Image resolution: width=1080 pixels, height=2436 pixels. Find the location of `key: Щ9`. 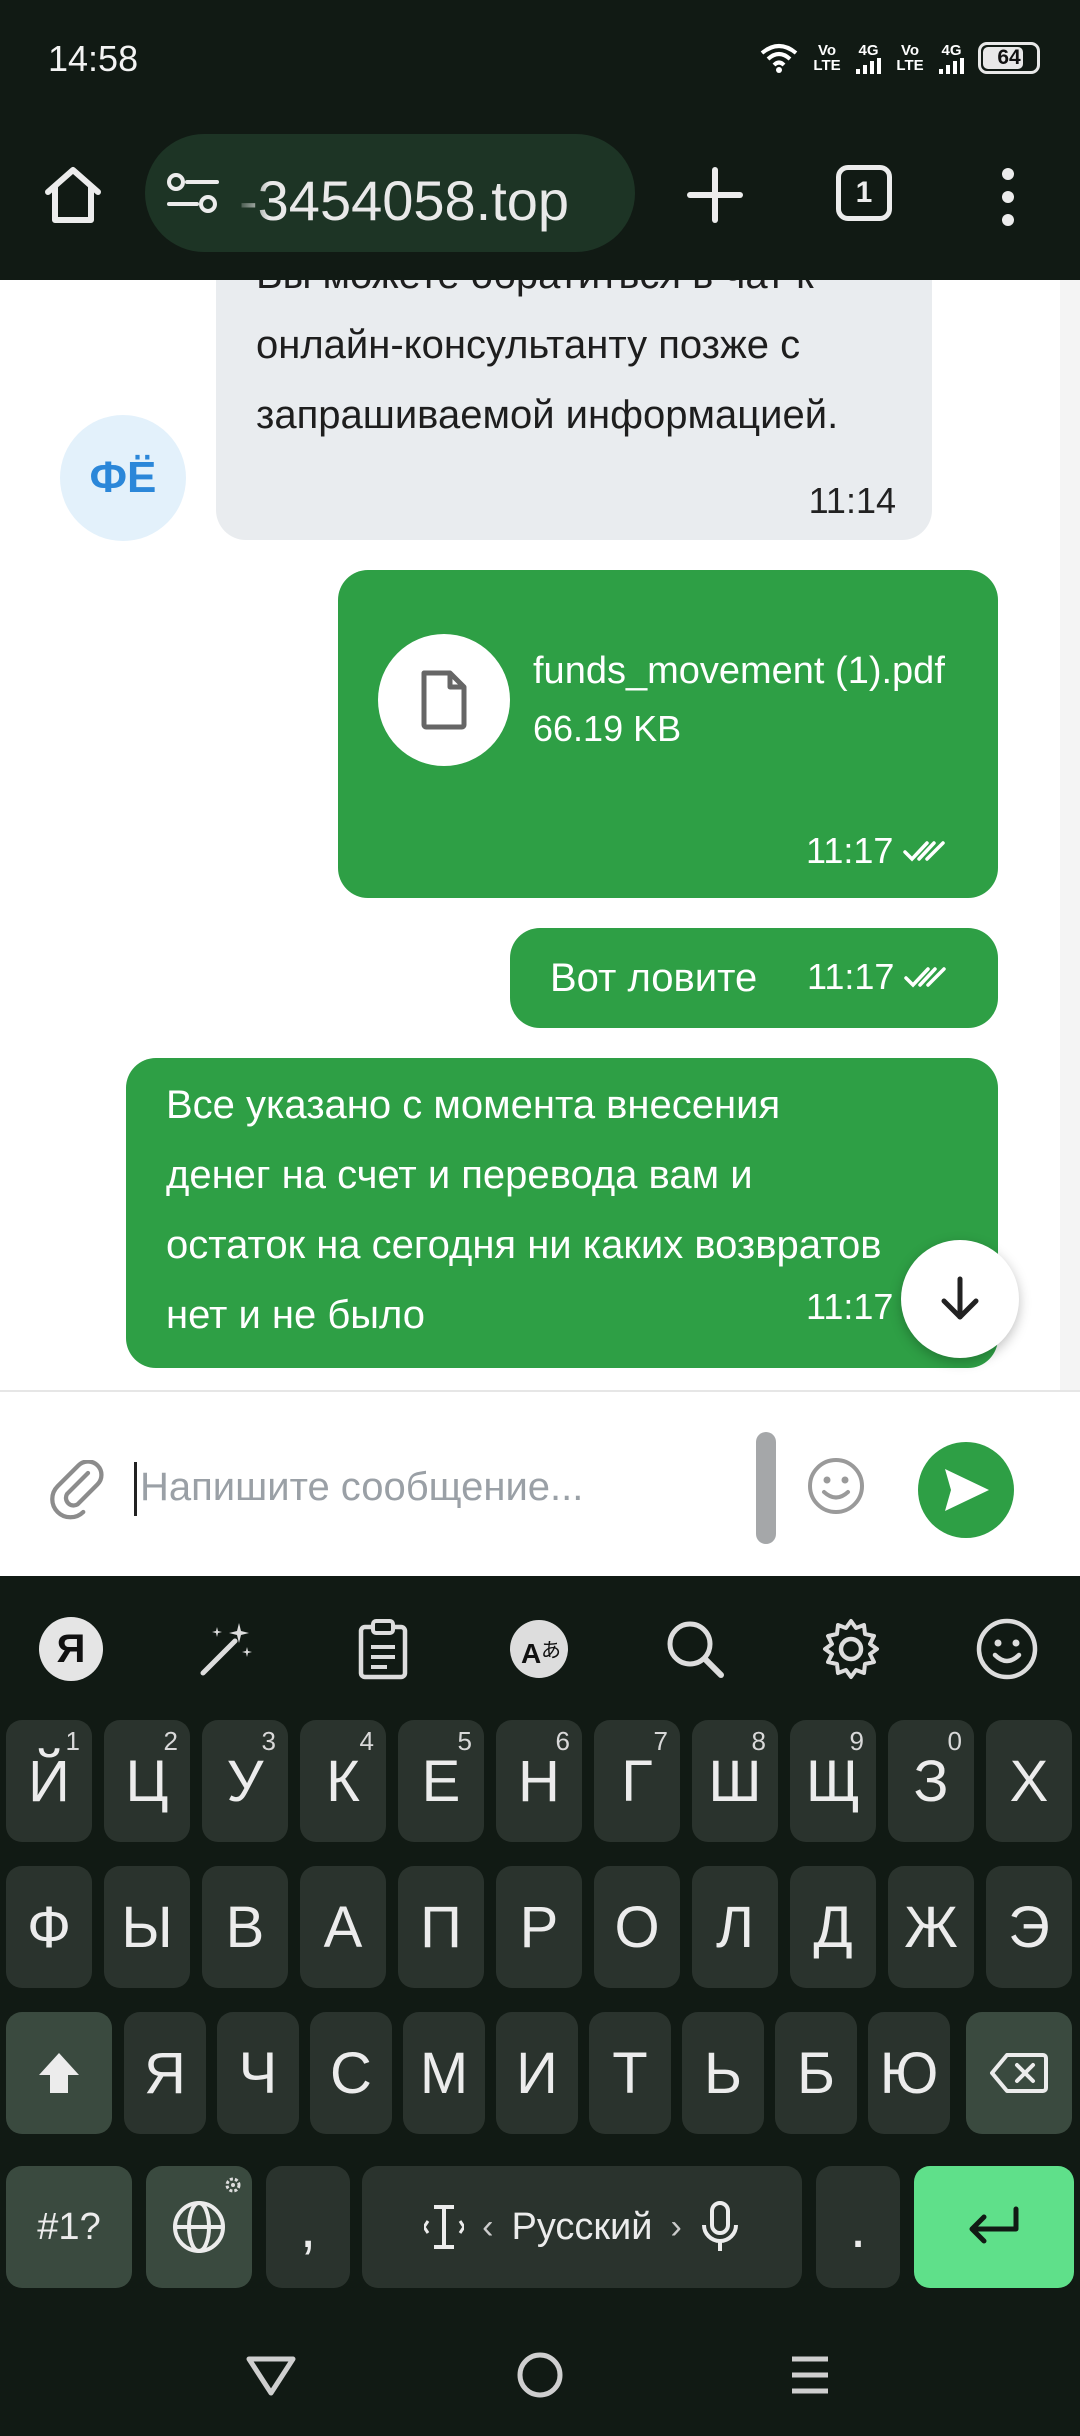

key: Щ9 is located at coordinates (833, 1781).